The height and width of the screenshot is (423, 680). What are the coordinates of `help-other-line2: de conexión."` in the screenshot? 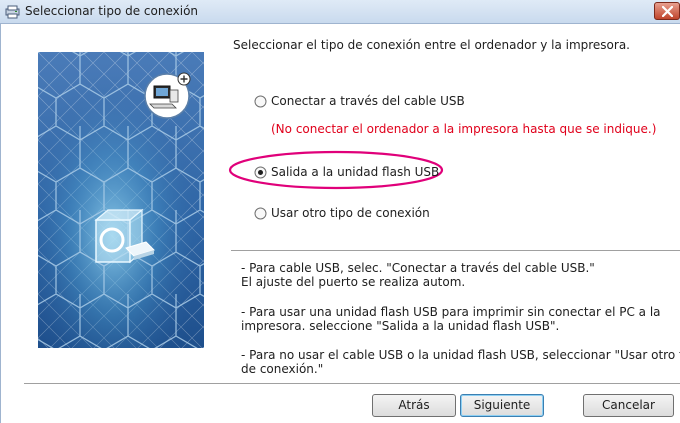 It's located at (282, 369).